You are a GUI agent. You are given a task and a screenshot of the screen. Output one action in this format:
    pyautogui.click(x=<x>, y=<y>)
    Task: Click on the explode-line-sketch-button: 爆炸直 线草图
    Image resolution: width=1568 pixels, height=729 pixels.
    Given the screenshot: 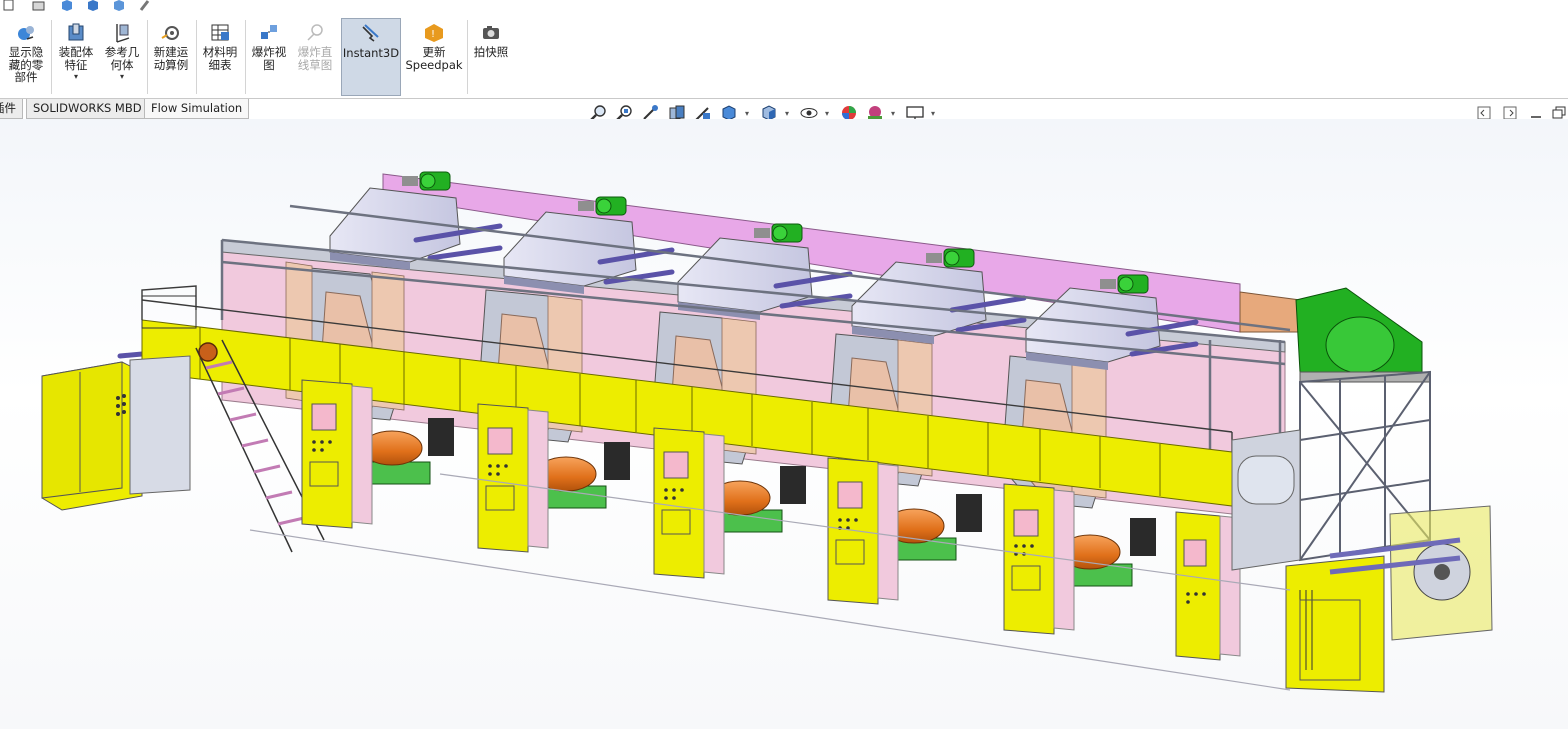 What is the action you would take?
    pyautogui.click(x=315, y=57)
    